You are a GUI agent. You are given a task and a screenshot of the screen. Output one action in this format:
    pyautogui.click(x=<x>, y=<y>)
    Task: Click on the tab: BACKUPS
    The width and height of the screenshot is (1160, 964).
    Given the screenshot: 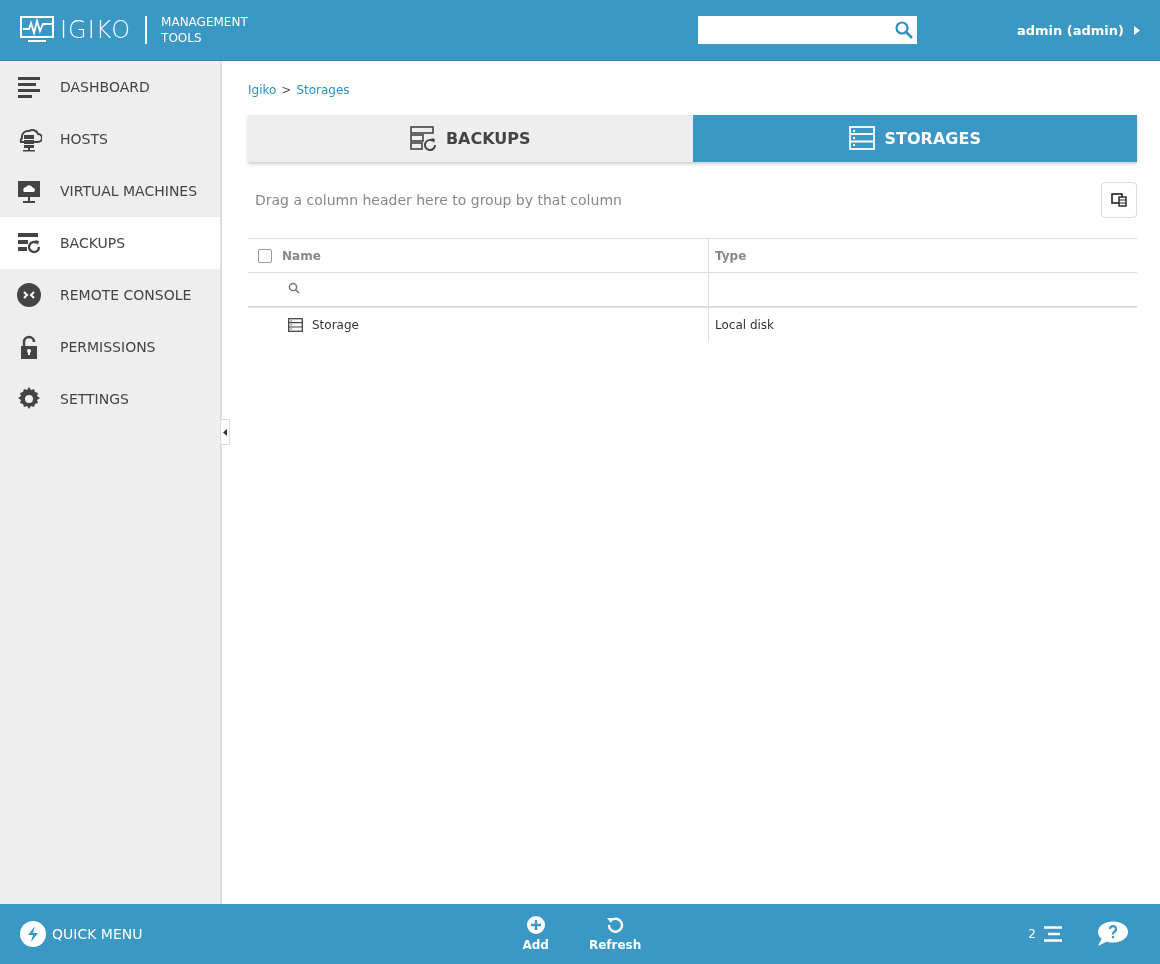 What is the action you would take?
    pyautogui.click(x=470, y=138)
    